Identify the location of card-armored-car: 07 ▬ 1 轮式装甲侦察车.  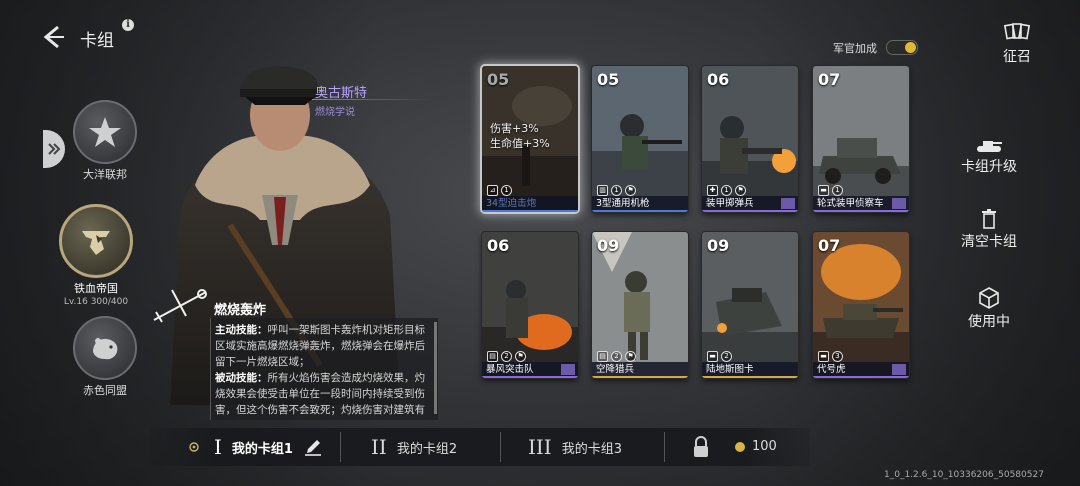
(861, 139).